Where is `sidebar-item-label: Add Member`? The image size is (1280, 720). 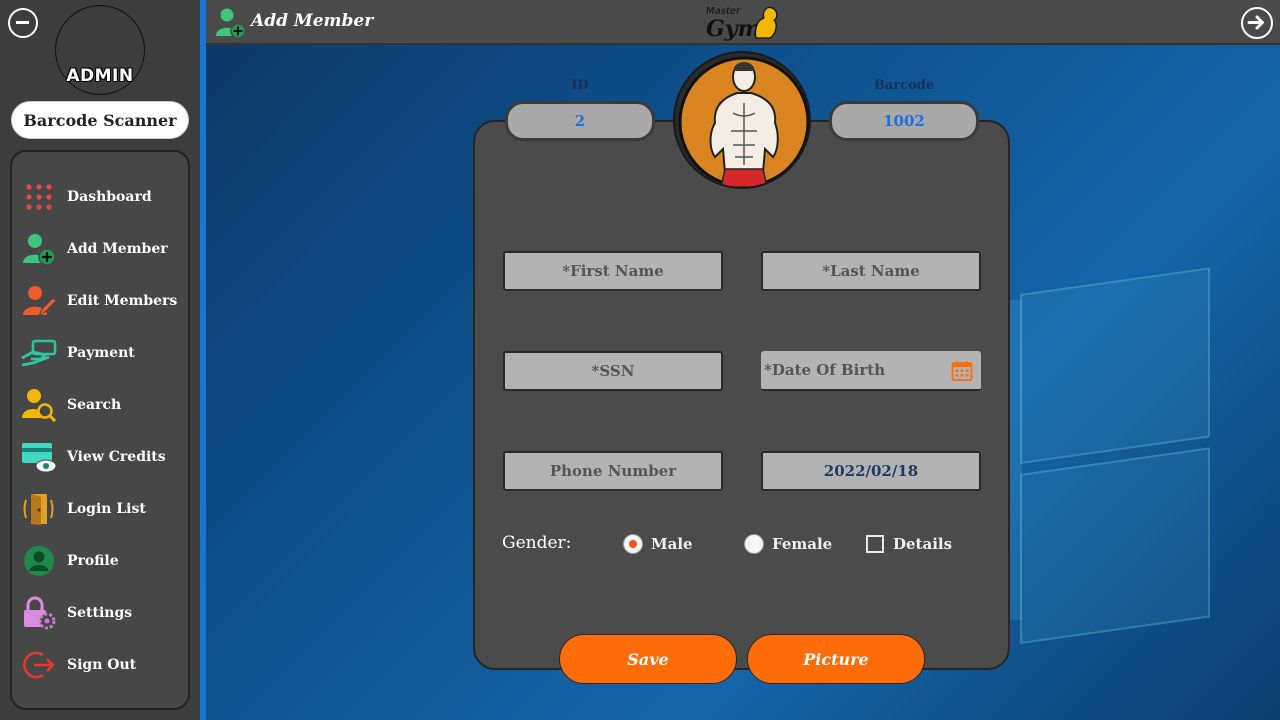 sidebar-item-label: Add Member is located at coordinates (117, 249).